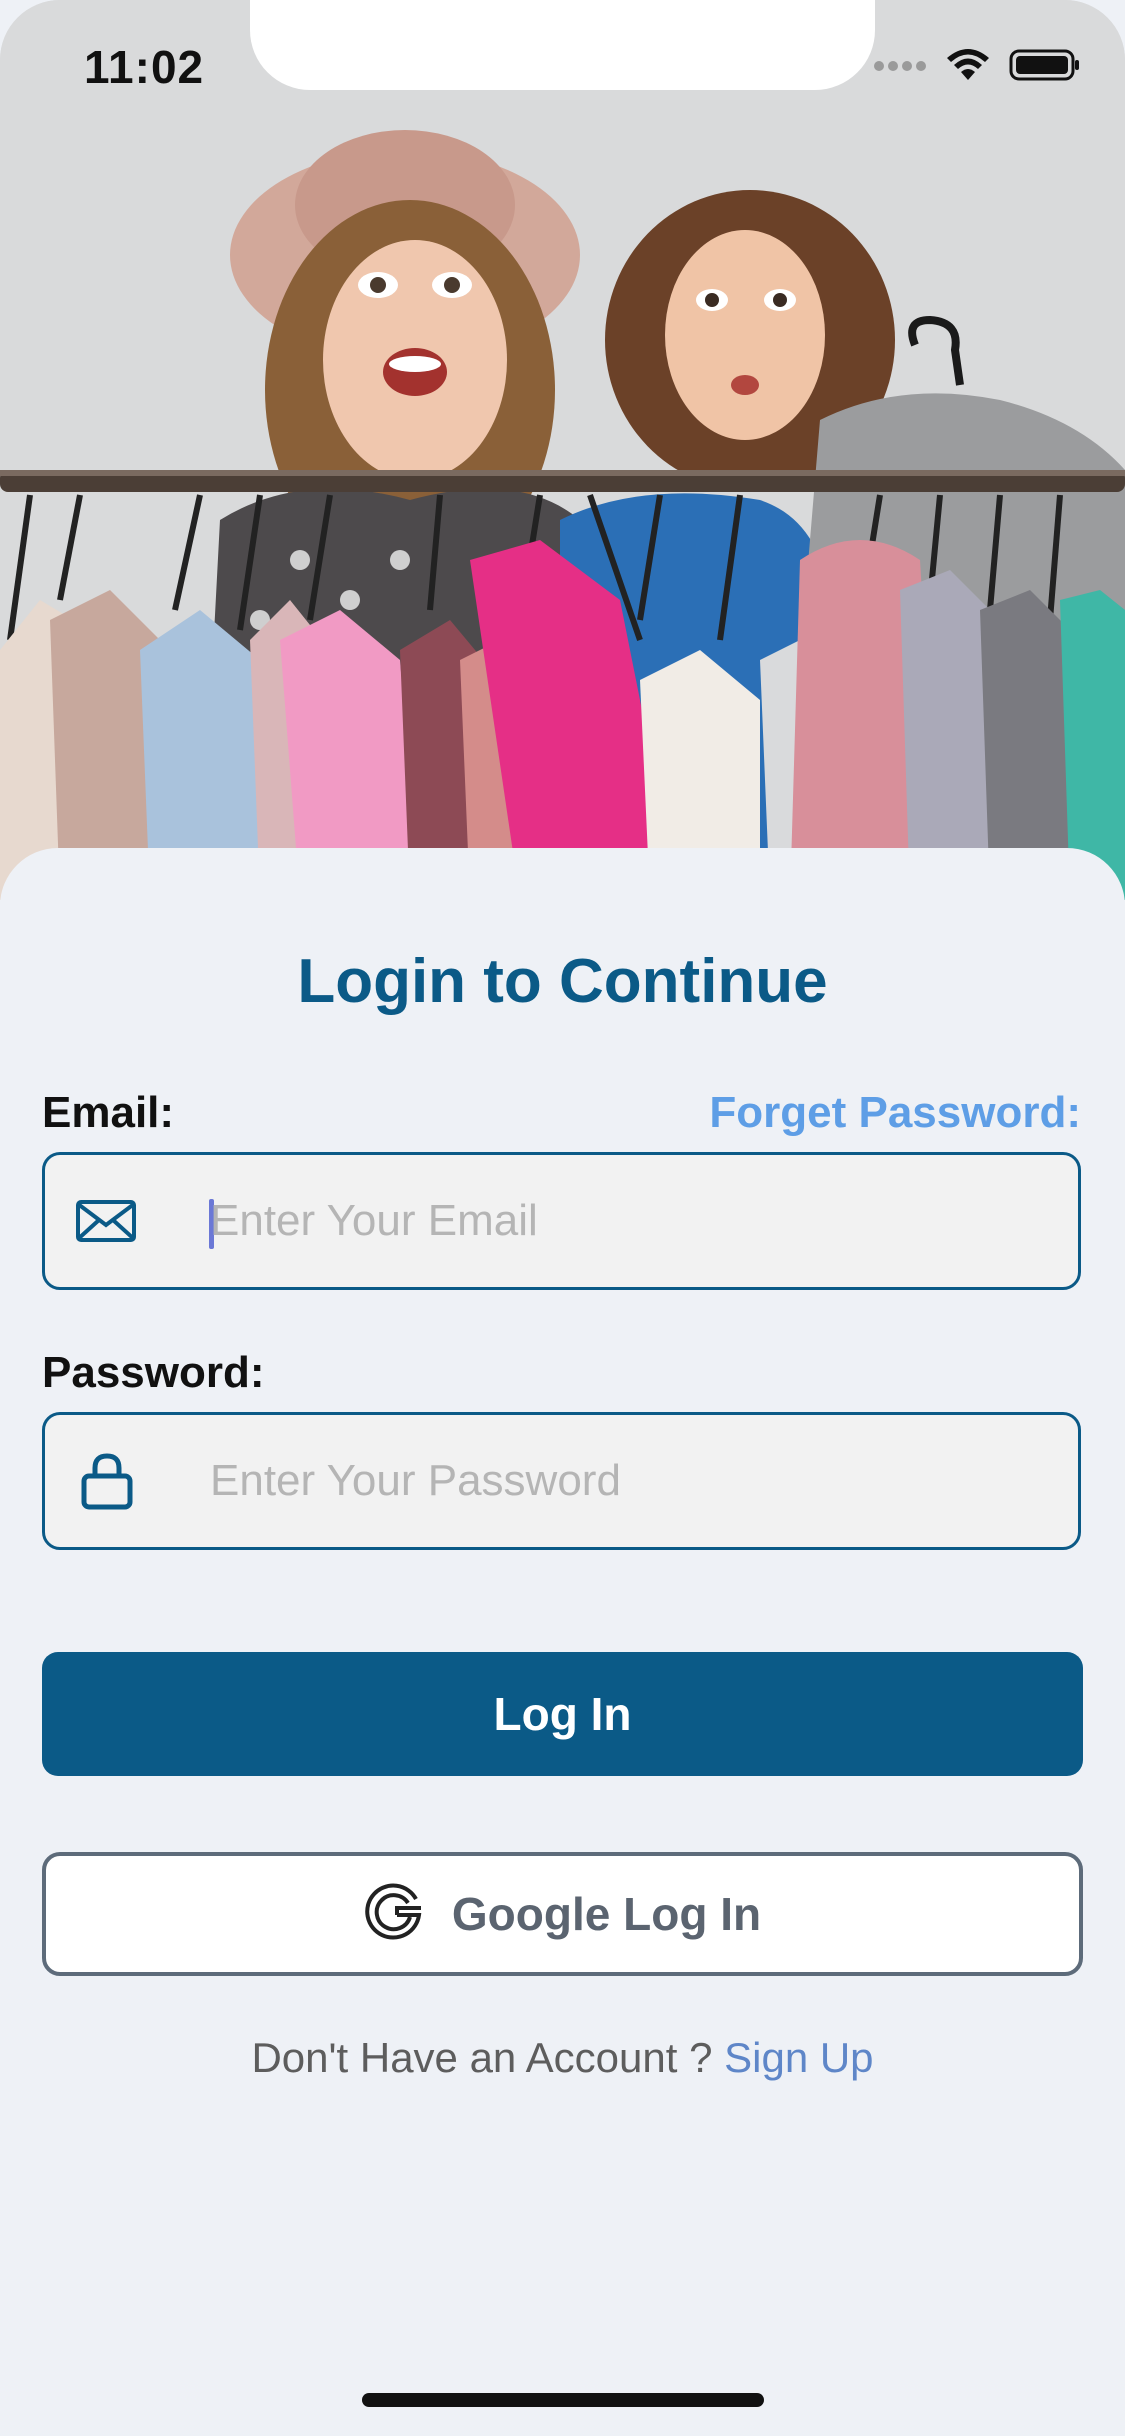 This screenshot has height=2436, width=1125. Describe the element at coordinates (153, 1372) in the screenshot. I see `password-label: Password:` at that location.